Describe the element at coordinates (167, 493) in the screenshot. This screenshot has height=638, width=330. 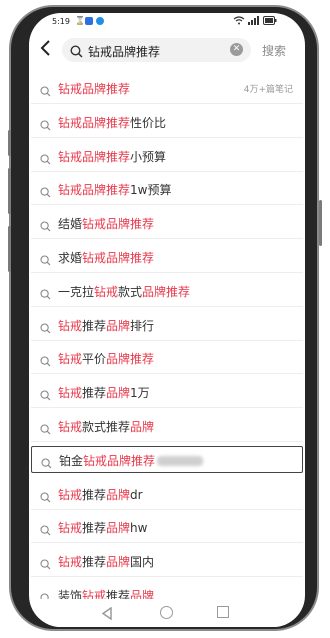
I see `suggestion-item: 钻戒推荐品牌dr` at that location.